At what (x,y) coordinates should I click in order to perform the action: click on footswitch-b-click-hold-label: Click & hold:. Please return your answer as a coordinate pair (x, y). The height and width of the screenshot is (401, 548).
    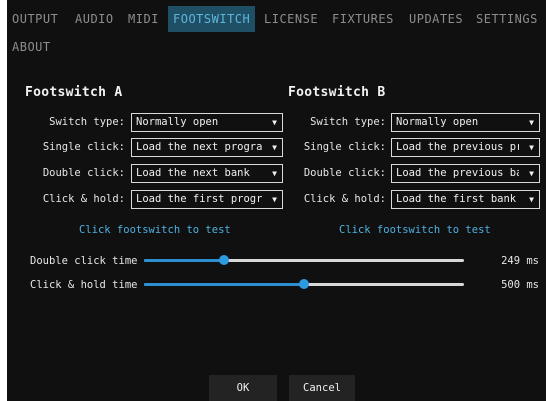
    Looking at the image, I should click on (344, 199).